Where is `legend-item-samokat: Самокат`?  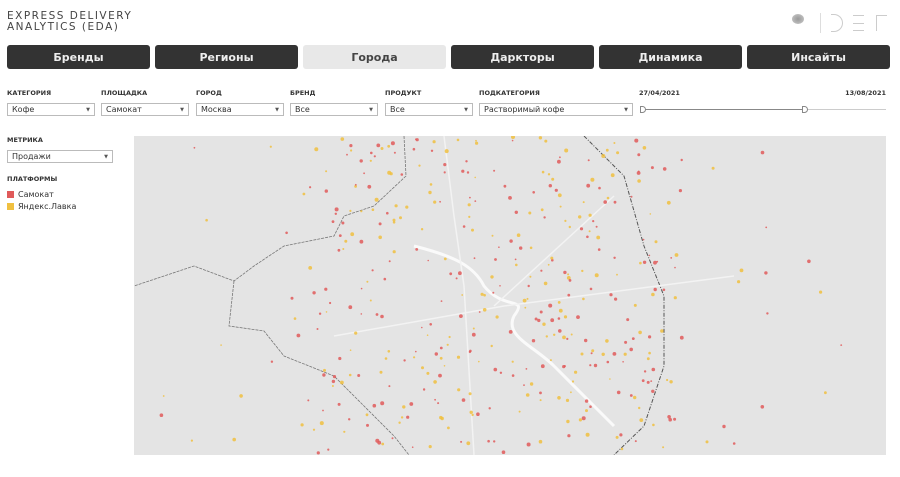
legend-item-samokat: Самокат is located at coordinates (41, 194).